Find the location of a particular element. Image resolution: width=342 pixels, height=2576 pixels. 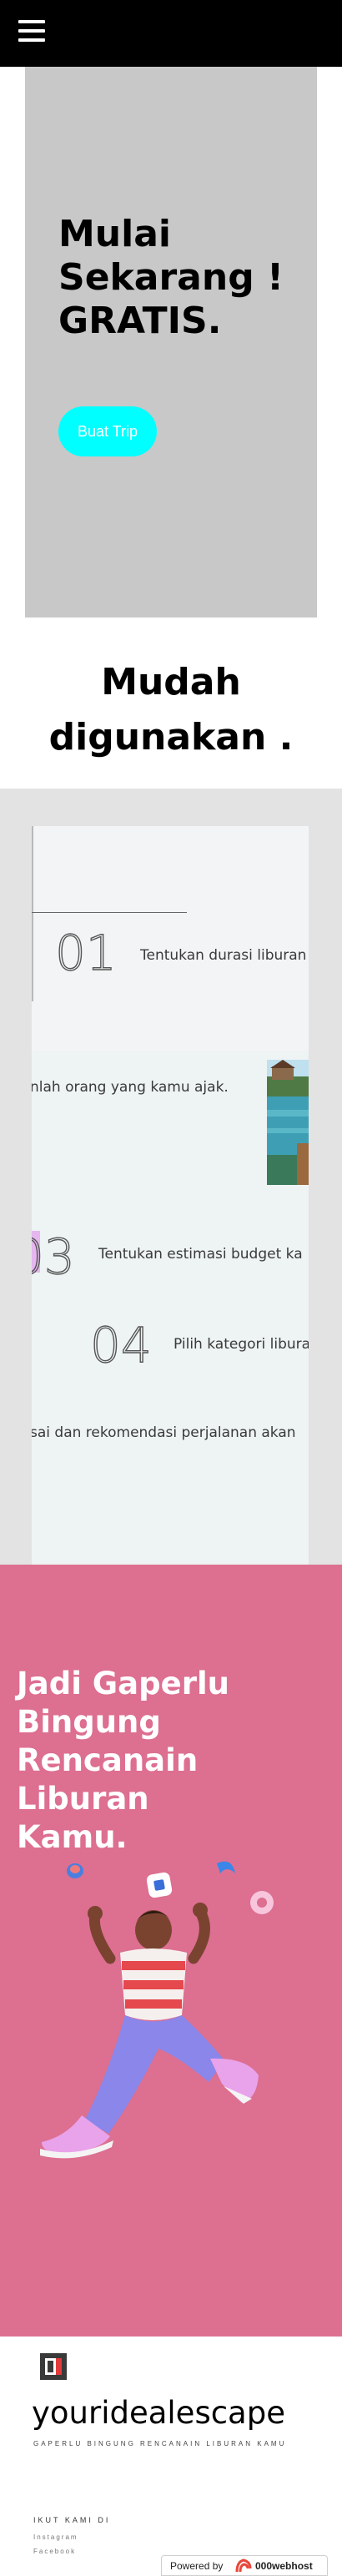

easy-to-use-heading: Mudah digunakan . is located at coordinates (171, 710).